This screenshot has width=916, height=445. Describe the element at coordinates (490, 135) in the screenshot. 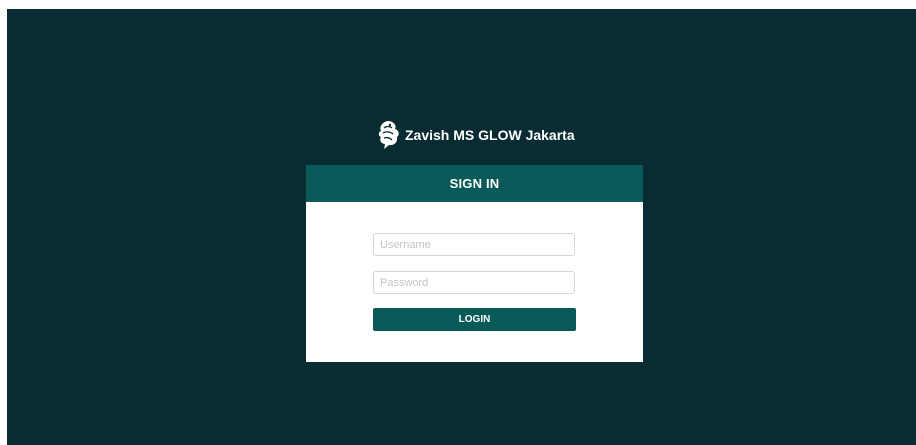

I see `brand-name: Zavish MS GLOW Jakarta` at that location.